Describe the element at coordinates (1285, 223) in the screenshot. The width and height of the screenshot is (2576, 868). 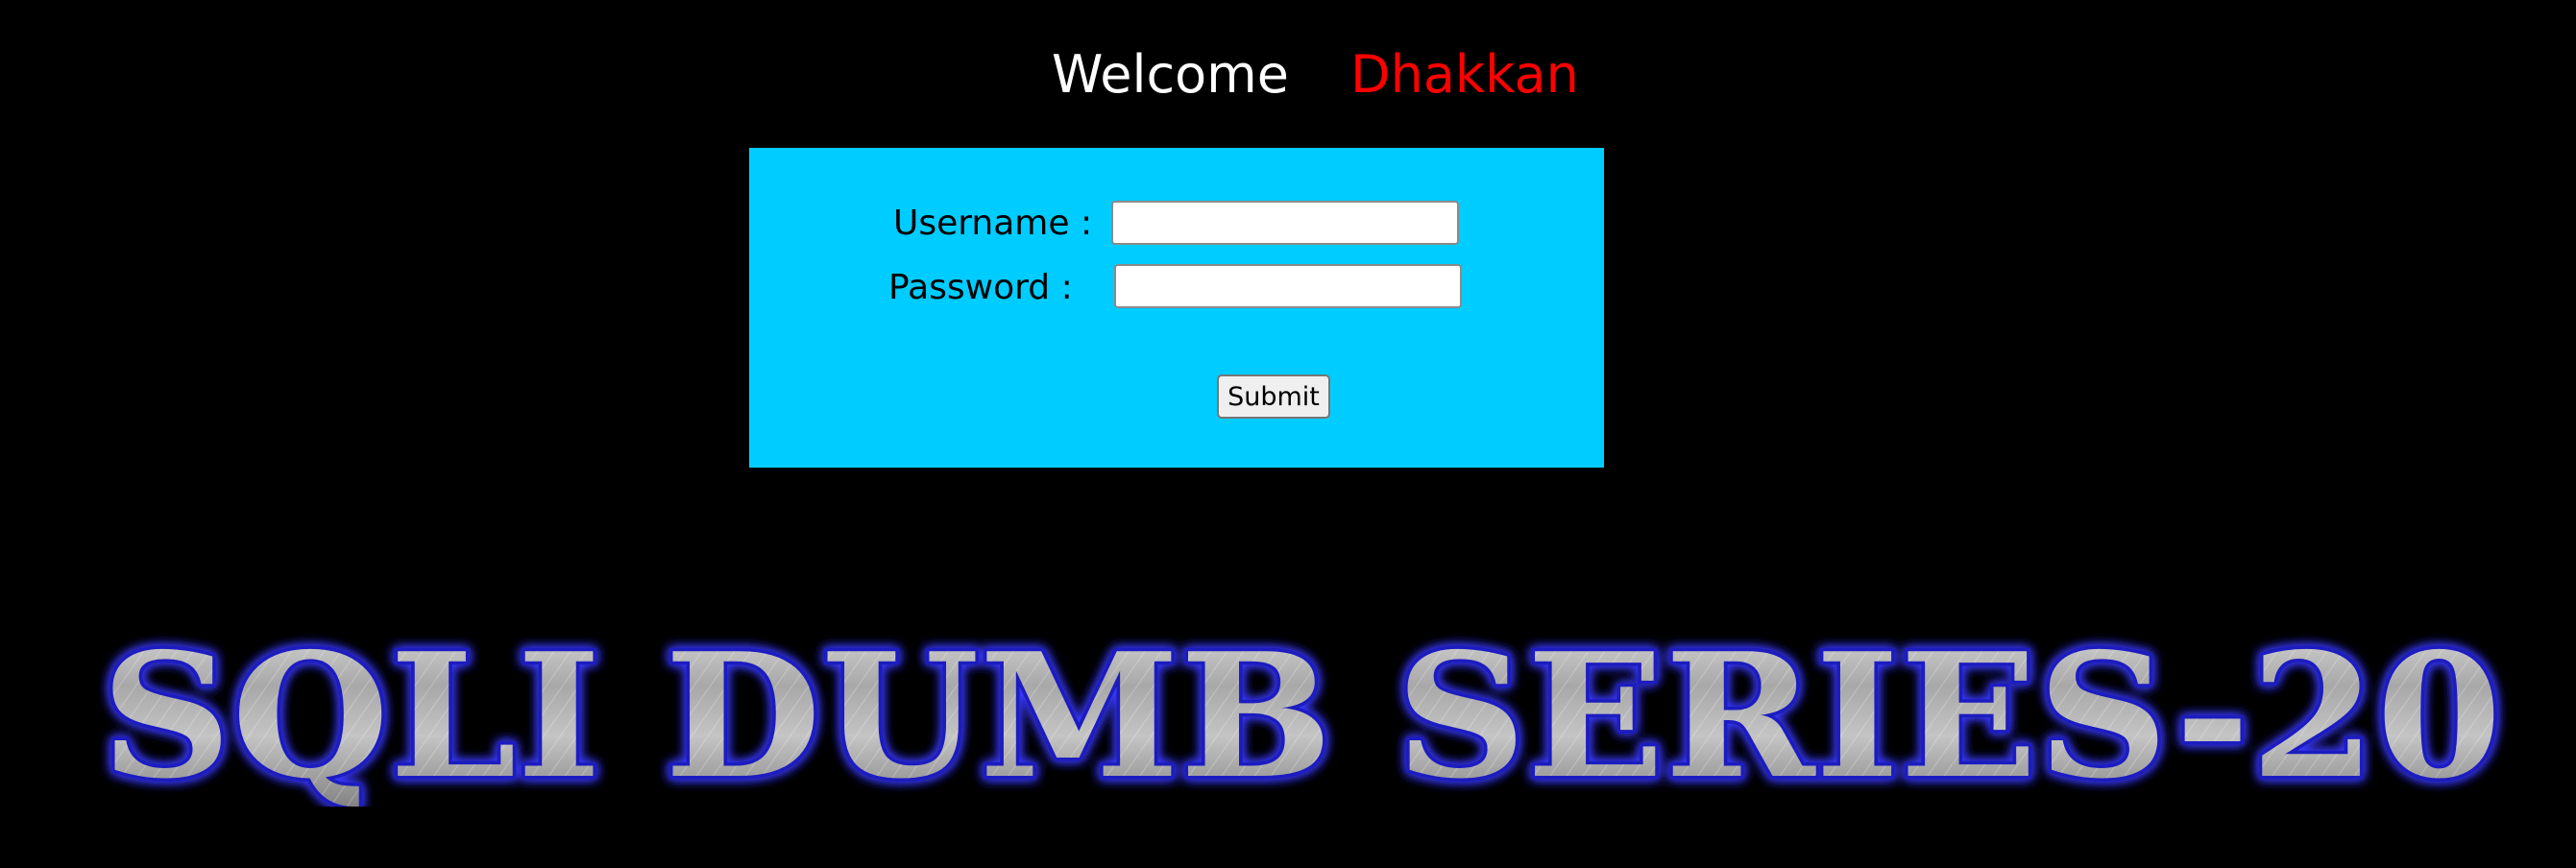
I see `username-input` at that location.